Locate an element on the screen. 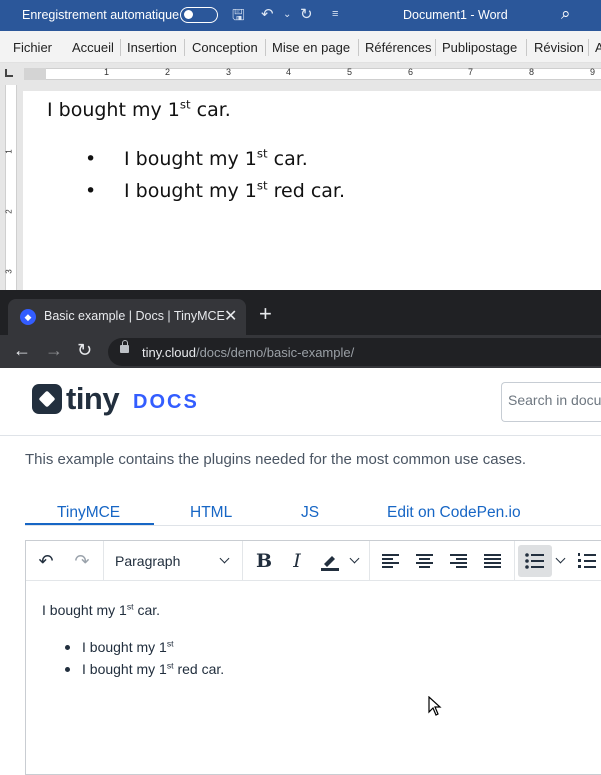 This screenshot has height=775, width=601. word-bullet-item: • I bought my 1st red car. is located at coordinates (215, 190).